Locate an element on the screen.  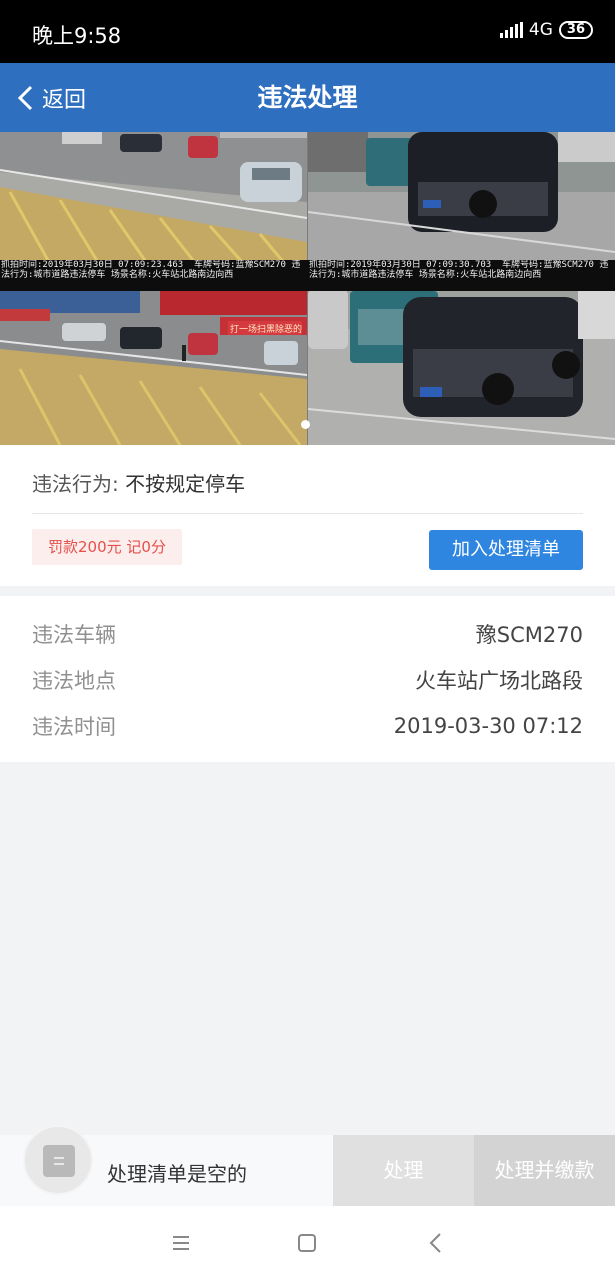
detail-value: 2019-03-30 07:12 is located at coordinates (488, 726).